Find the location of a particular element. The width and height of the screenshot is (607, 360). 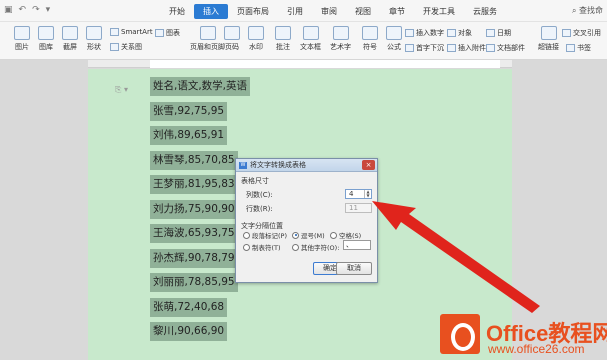

smartart-button: SmartArt is located at coordinates (131, 32).